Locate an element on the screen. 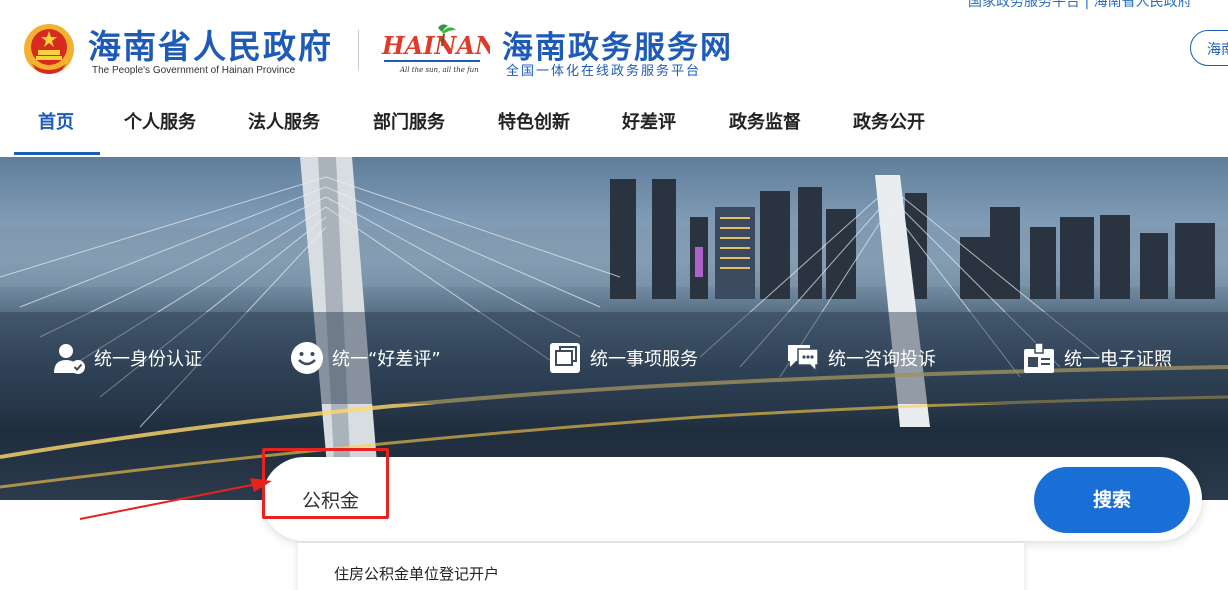 The image size is (1228, 590). annotation-highlight-box is located at coordinates (325, 483).